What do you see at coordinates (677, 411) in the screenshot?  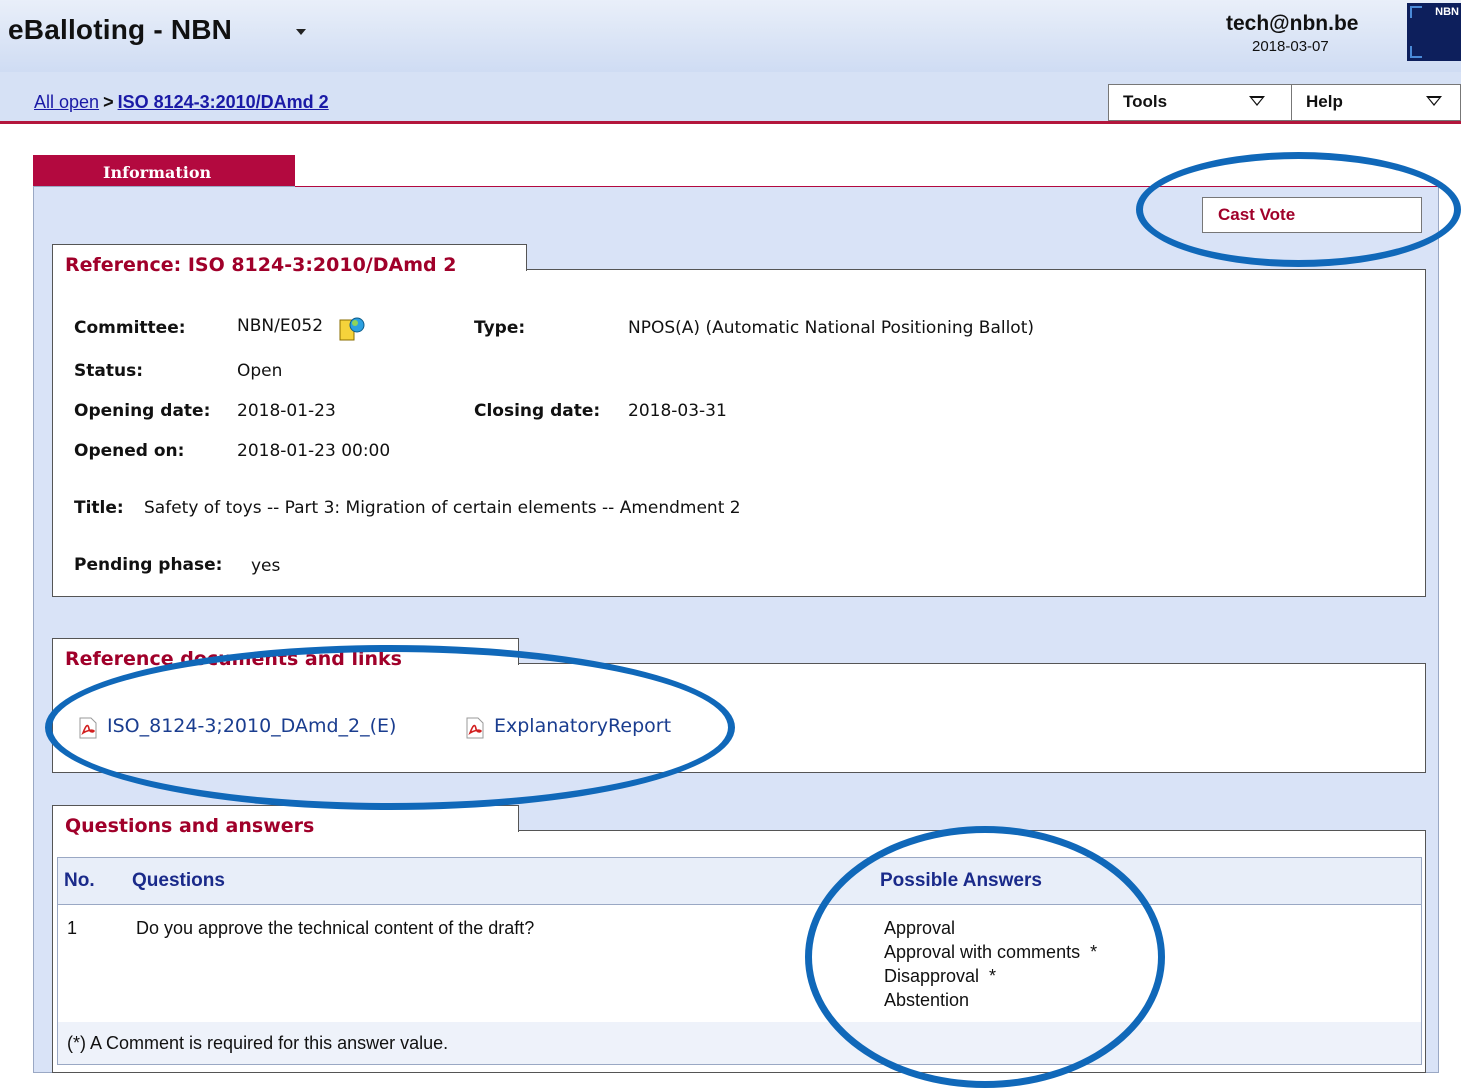 I see `closing-date-value: 2018-03-31` at bounding box center [677, 411].